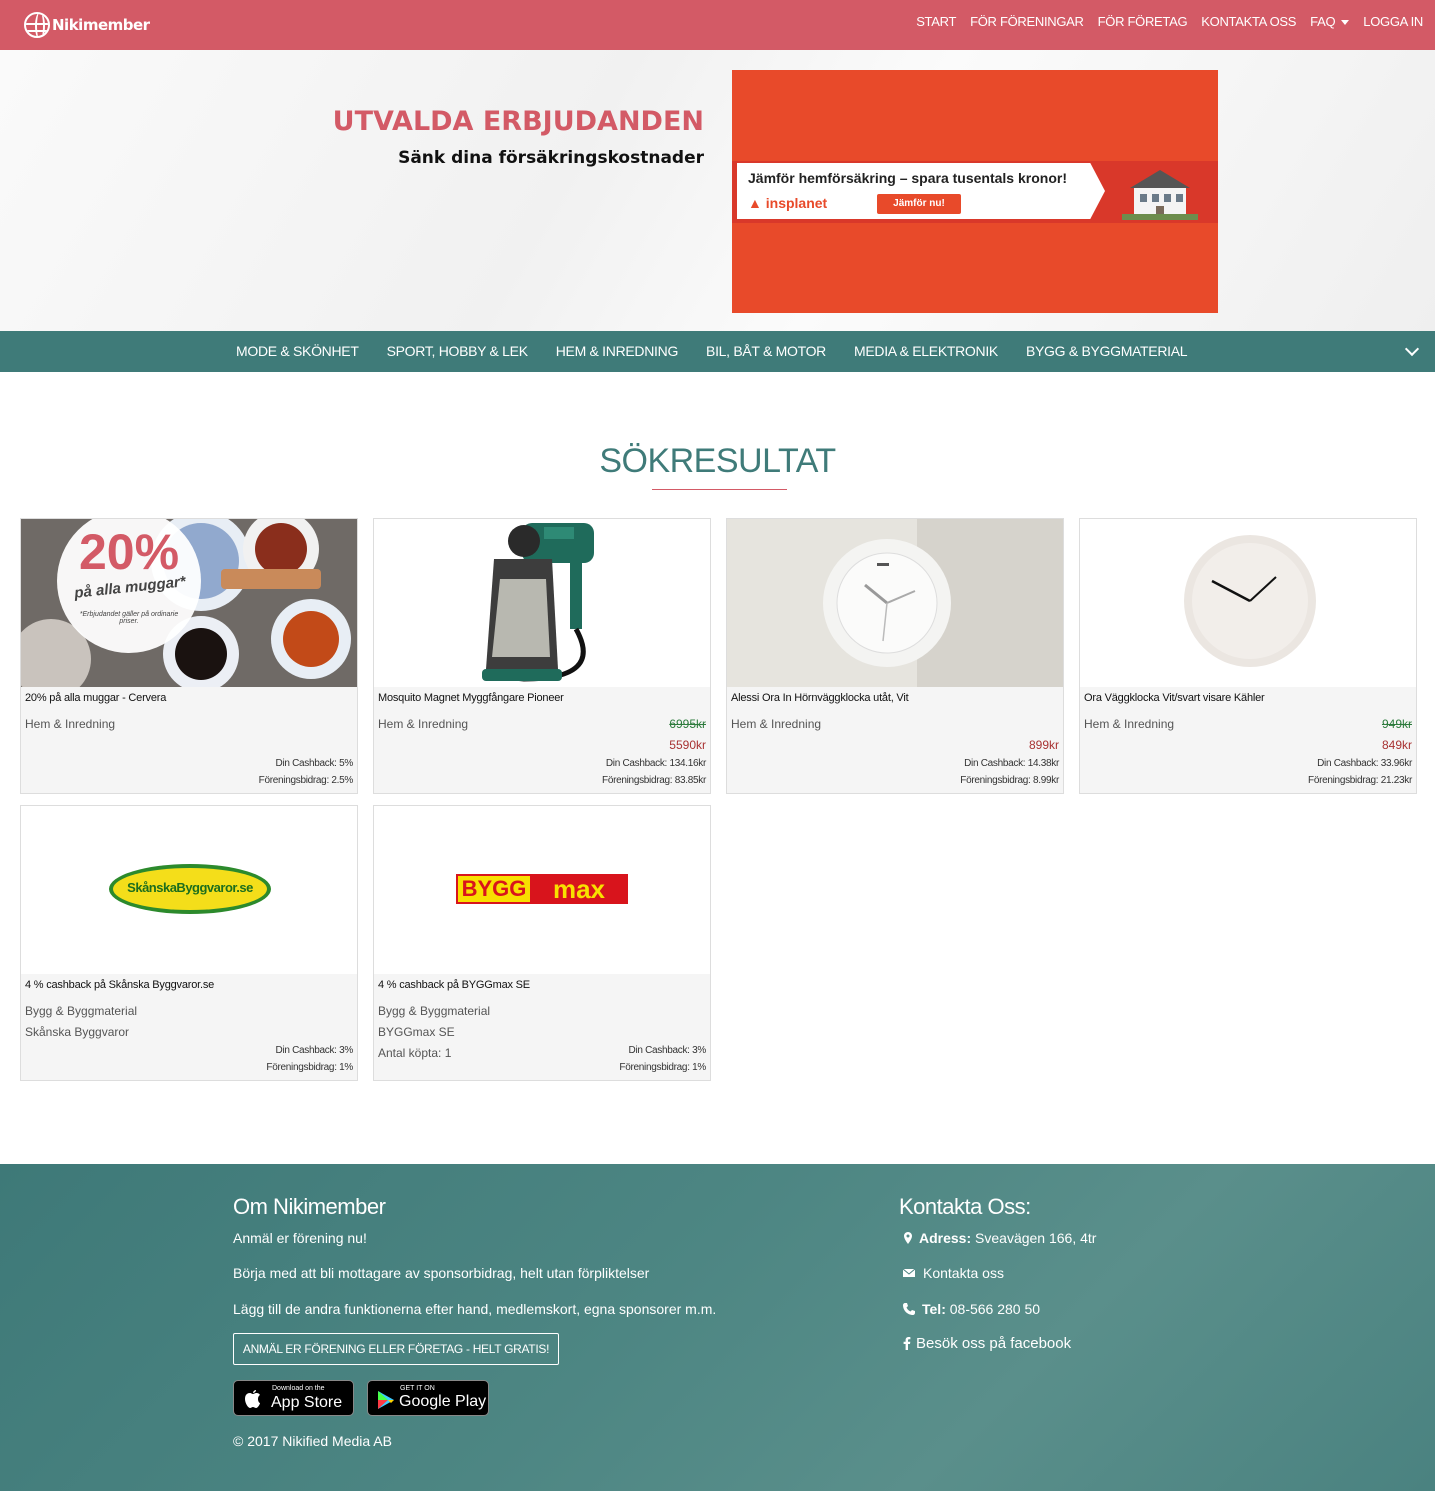 This screenshot has height=1491, width=1435. What do you see at coordinates (1364, 763) in the screenshot?
I see `cashback: Din Cashback: 33.96kr` at bounding box center [1364, 763].